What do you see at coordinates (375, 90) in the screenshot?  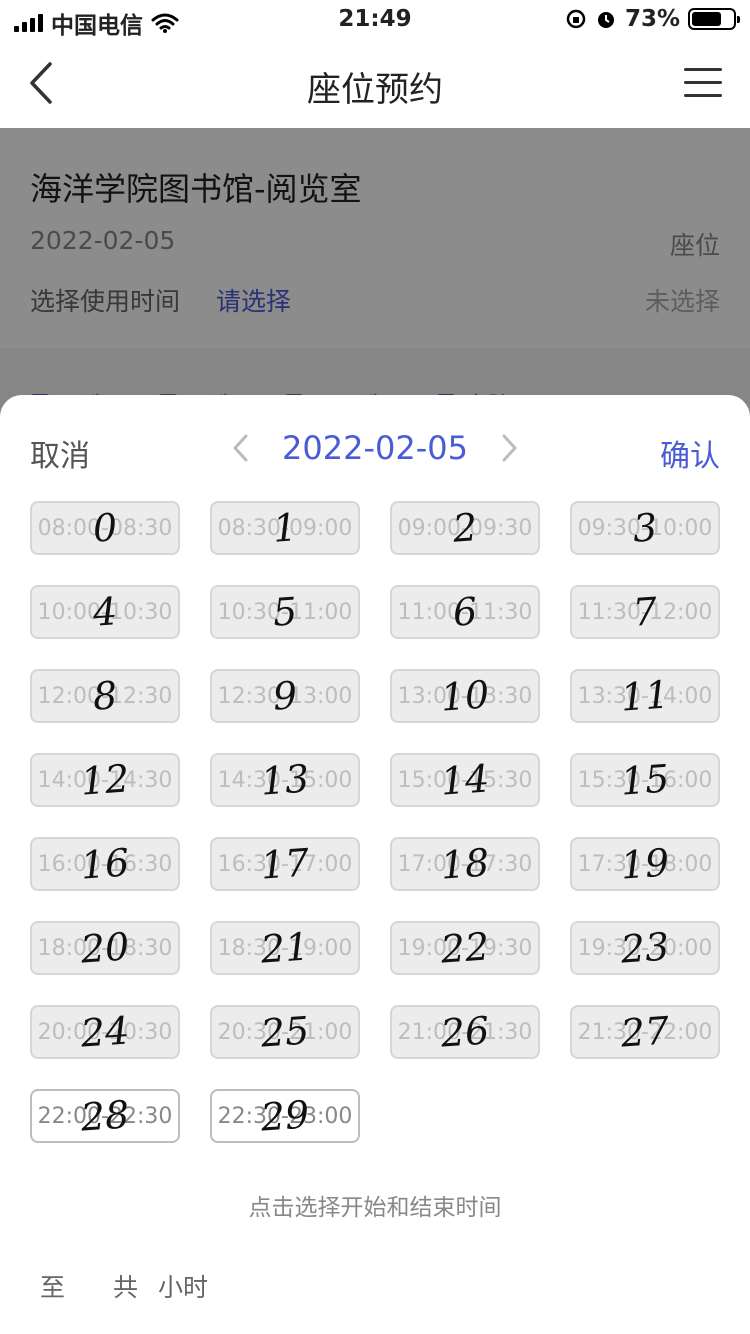 I see `page-title: 座位预约` at bounding box center [375, 90].